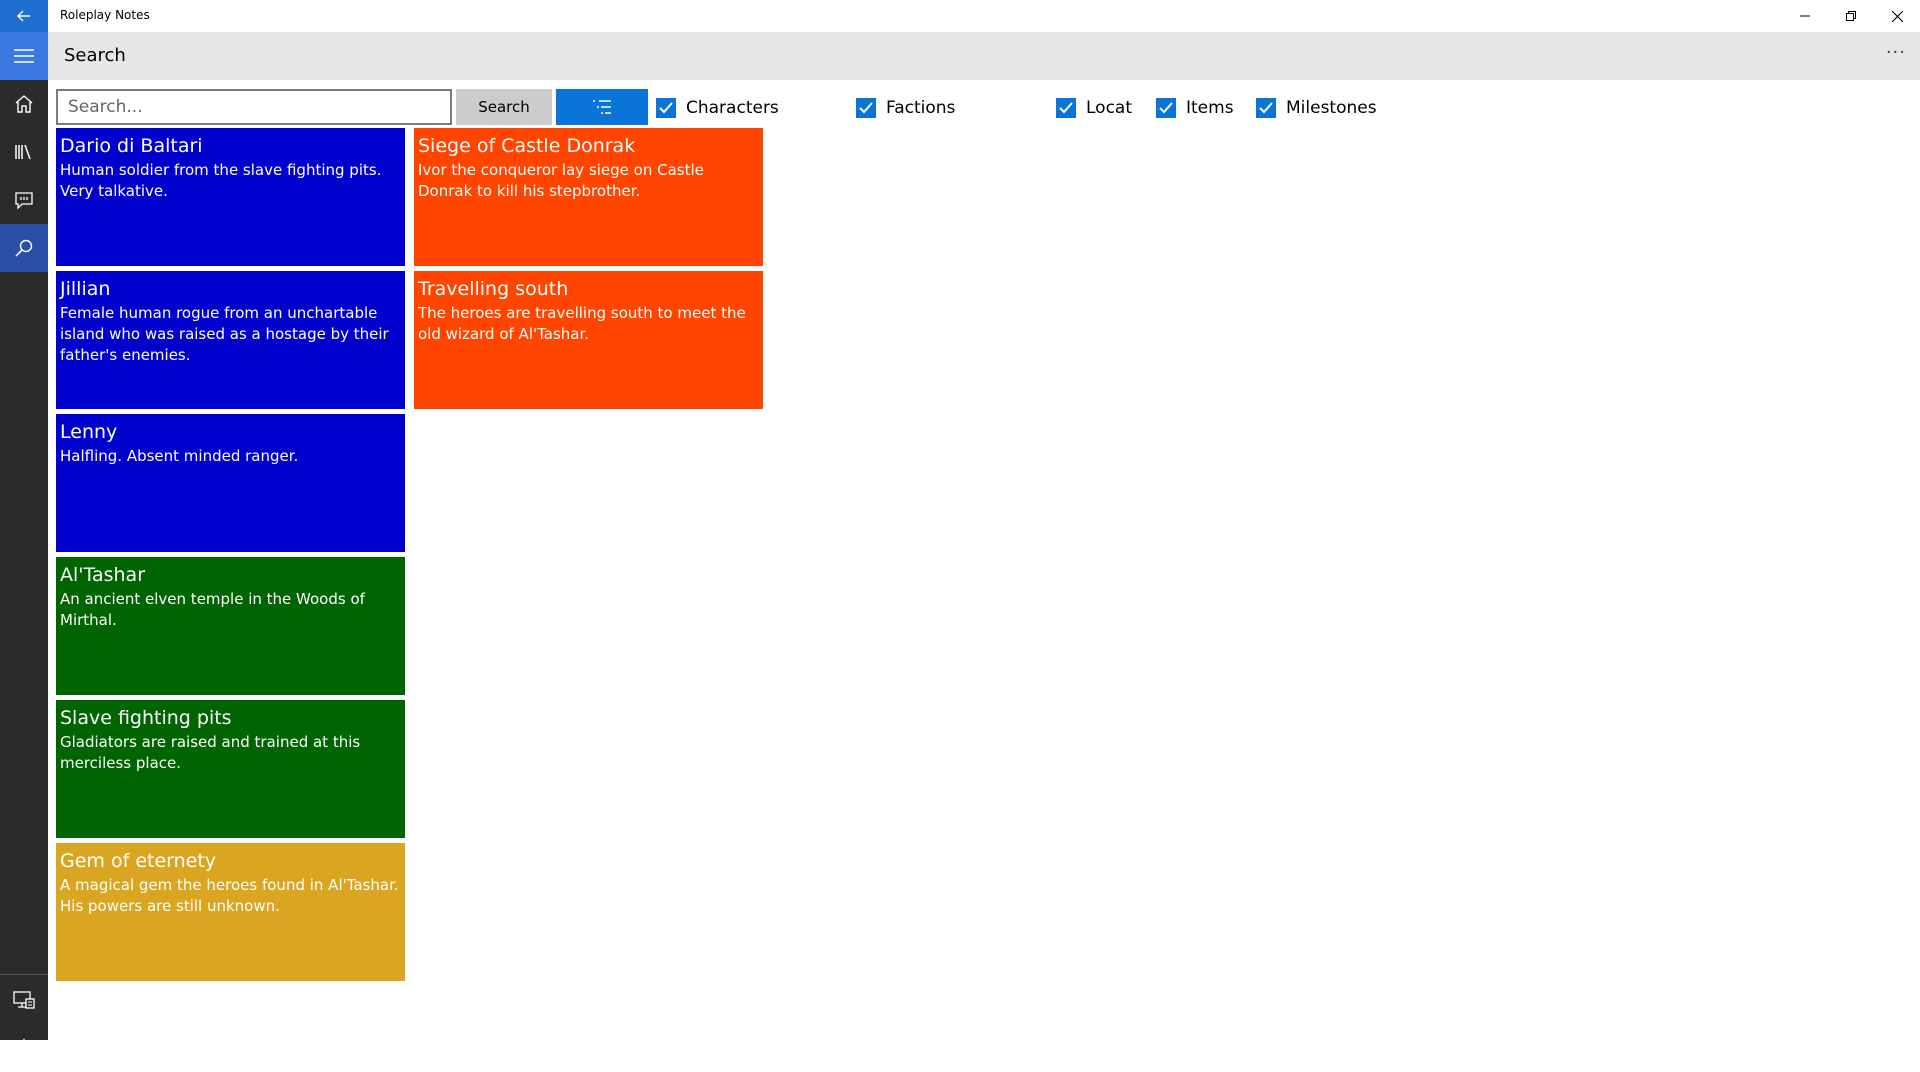 This screenshot has height=1072, width=1920. What do you see at coordinates (527, 146) in the screenshot?
I see `tile-title: Siege of Castle Donrak` at bounding box center [527, 146].